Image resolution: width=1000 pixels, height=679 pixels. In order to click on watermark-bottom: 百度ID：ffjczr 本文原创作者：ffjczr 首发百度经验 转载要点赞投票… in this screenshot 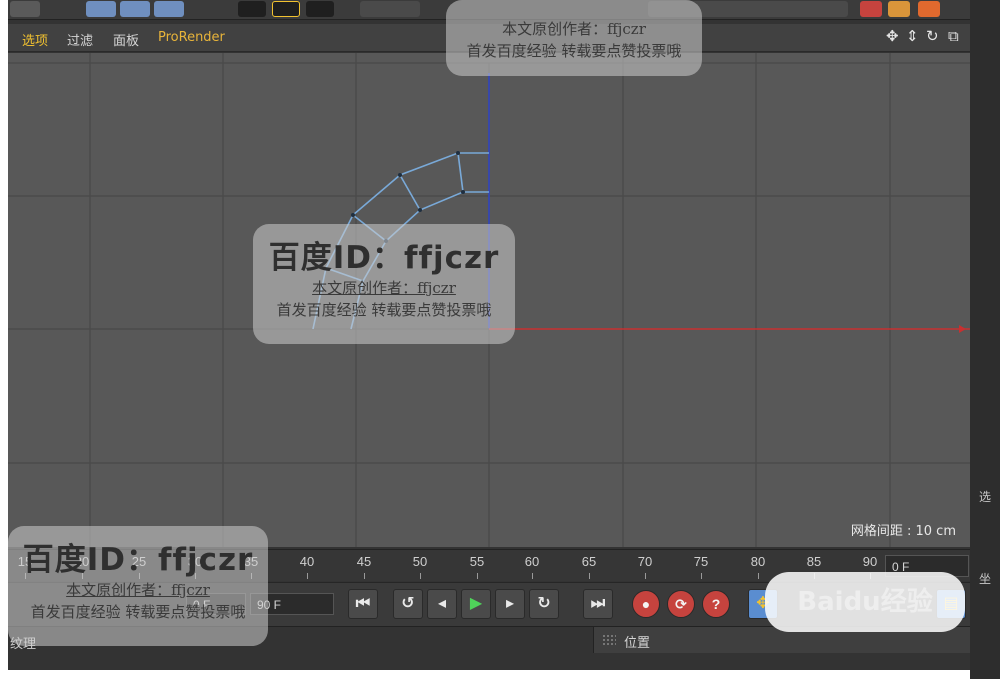, I will do `click(138, 586)`.